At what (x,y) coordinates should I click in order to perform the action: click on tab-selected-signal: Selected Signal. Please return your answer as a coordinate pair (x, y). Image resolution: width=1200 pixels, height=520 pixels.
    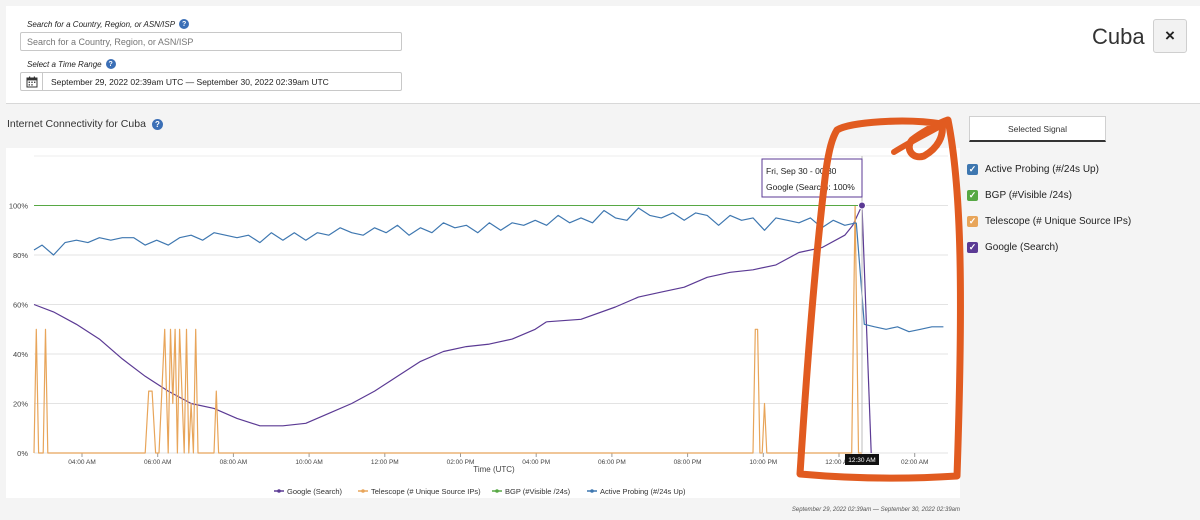
    Looking at the image, I should click on (1037, 129).